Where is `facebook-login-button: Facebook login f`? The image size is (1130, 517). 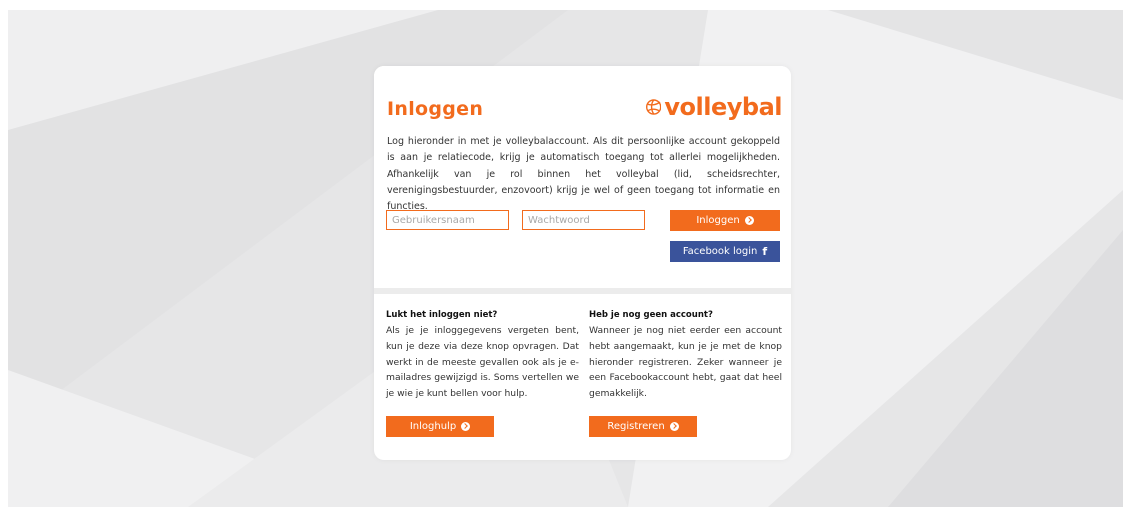 facebook-login-button: Facebook login f is located at coordinates (725, 251).